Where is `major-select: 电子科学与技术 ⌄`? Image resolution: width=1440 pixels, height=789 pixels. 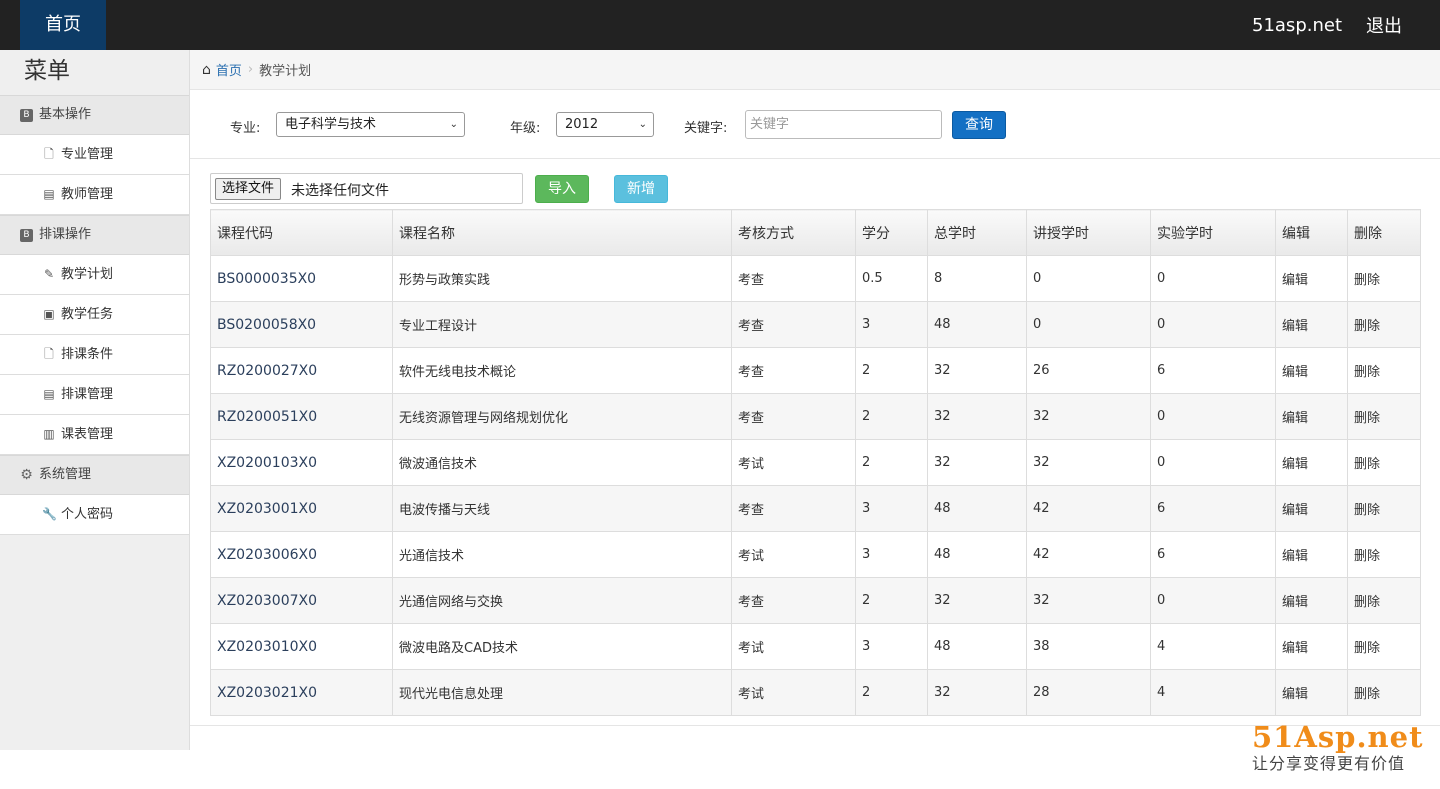 major-select: 电子科学与技术 ⌄ is located at coordinates (370, 124).